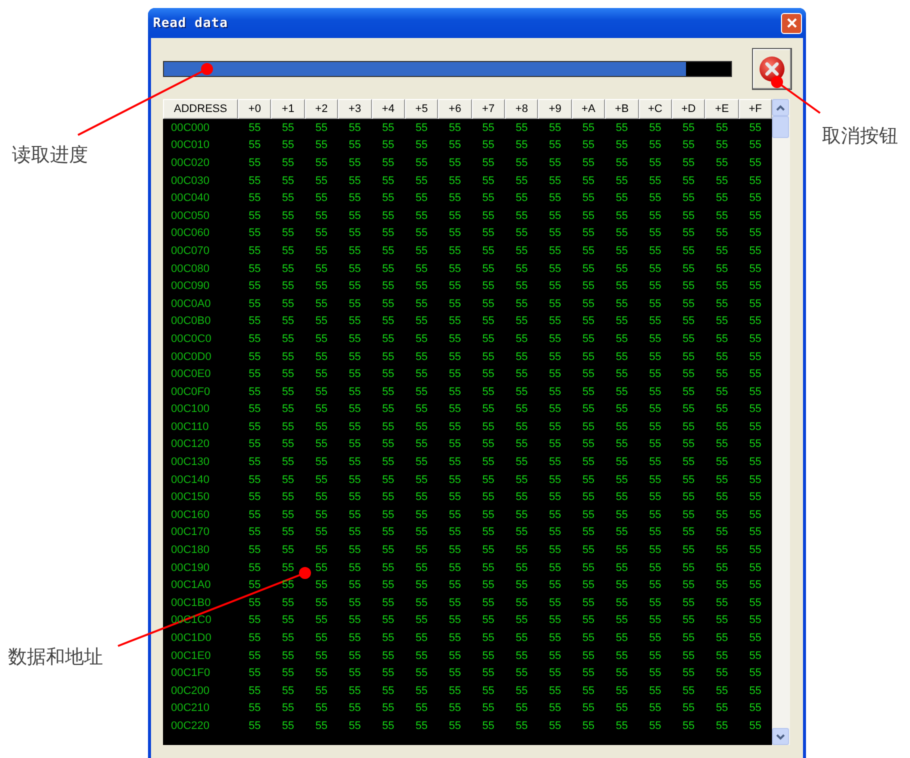 The image size is (910, 758). I want to click on scroll-up-button, so click(780, 107).